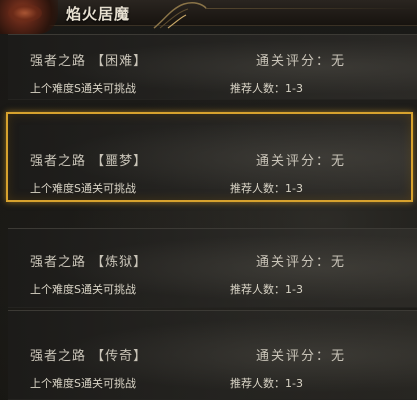  I want to click on title-bar: 焰火居魔, so click(208, 17).